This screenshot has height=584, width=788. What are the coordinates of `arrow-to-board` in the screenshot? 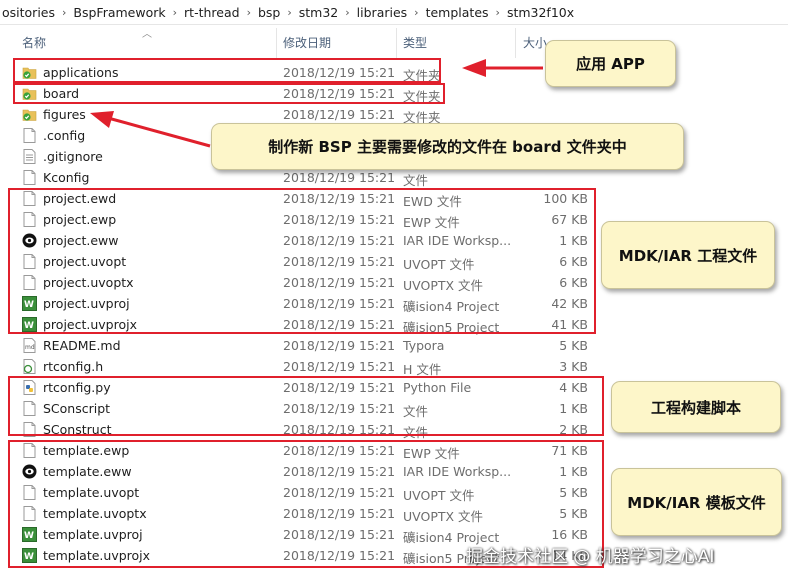 It's located at (150, 129).